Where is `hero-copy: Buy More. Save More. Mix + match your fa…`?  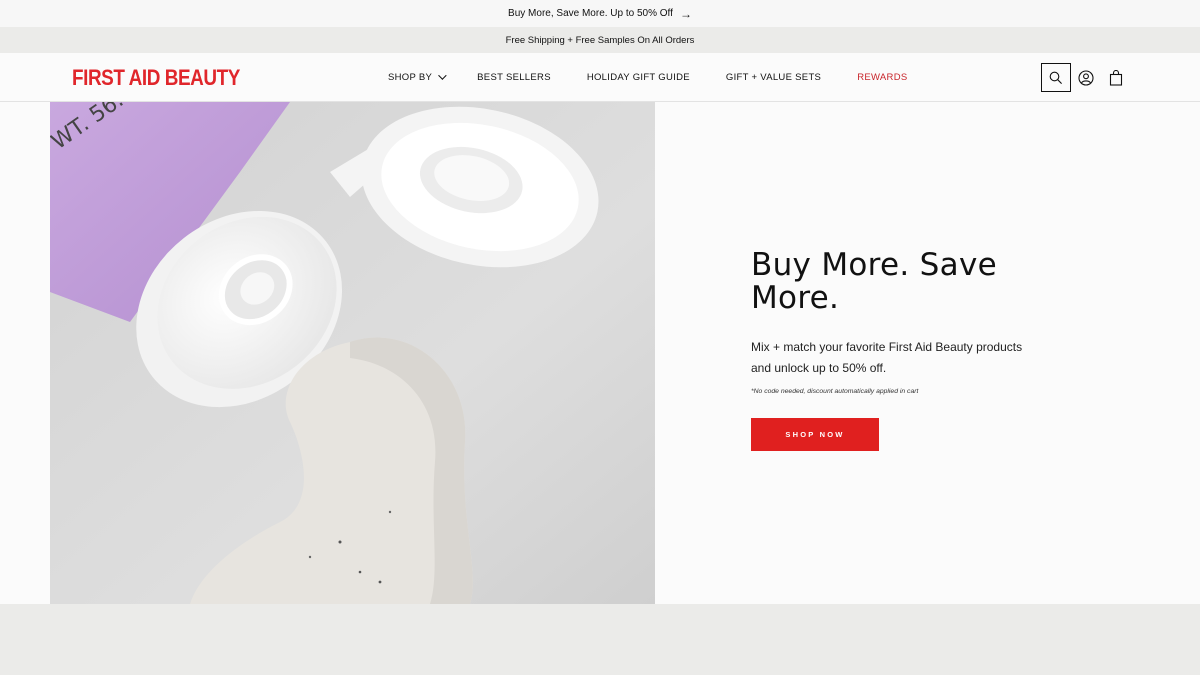
hero-copy: Buy More. Save More. Mix + match your fa… is located at coordinates (901, 350).